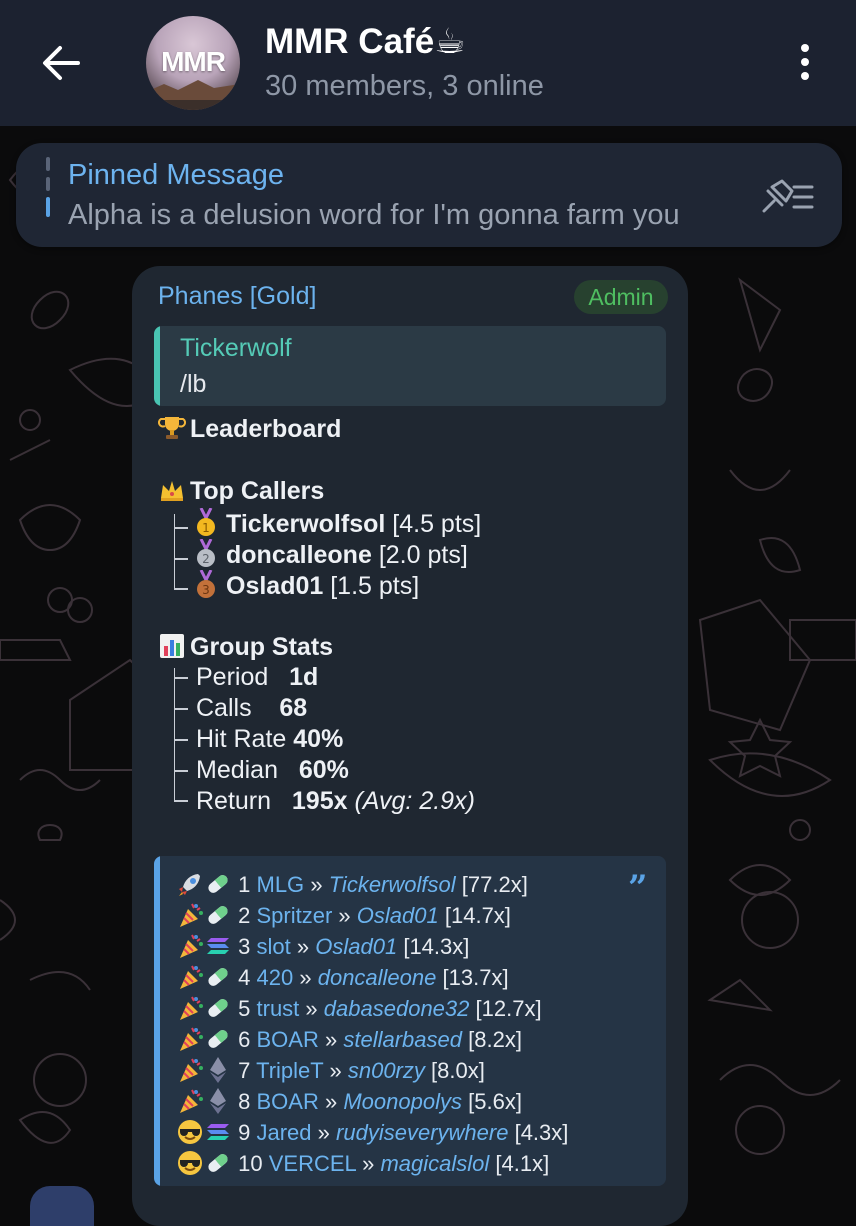  I want to click on call-multiplier: [14.3x], so click(436, 946).